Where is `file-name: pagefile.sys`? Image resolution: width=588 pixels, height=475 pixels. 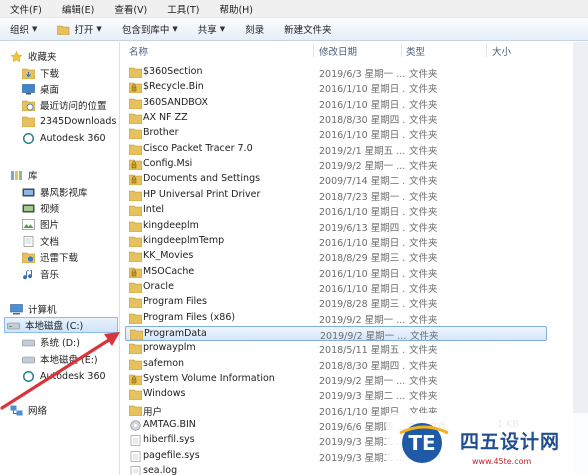
file-name: pagefile.sys is located at coordinates (171, 455).